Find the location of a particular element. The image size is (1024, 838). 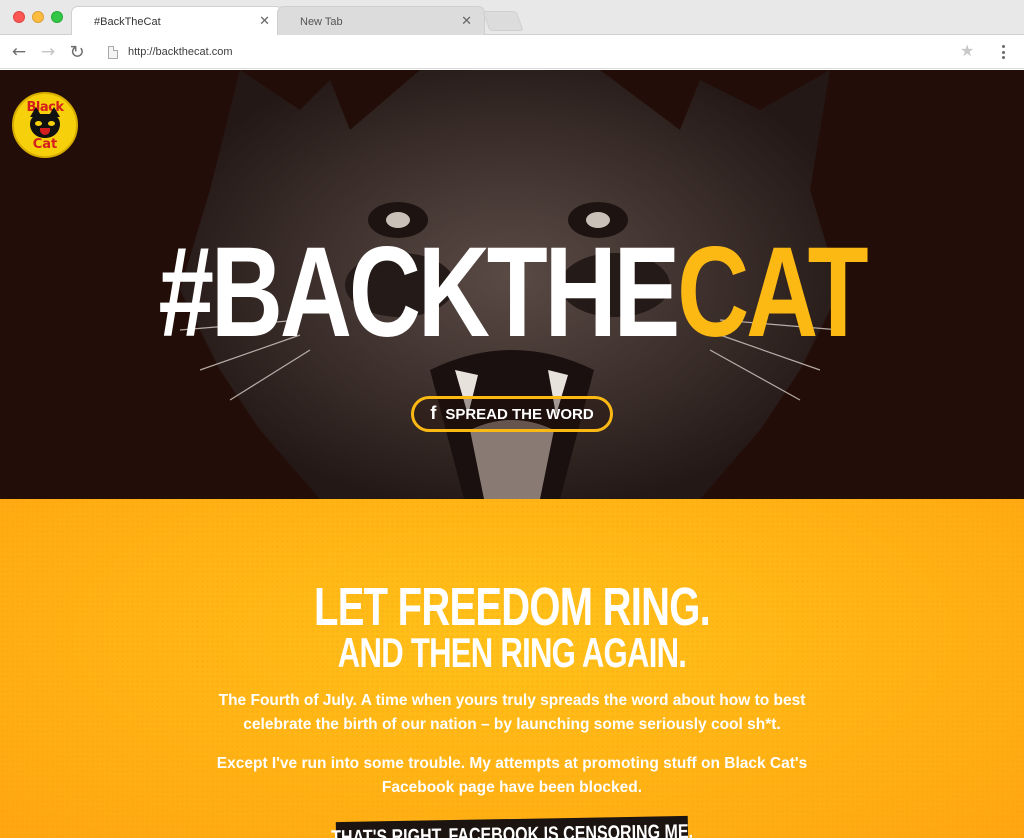

menu-kebab-icon is located at coordinates (1003, 52).